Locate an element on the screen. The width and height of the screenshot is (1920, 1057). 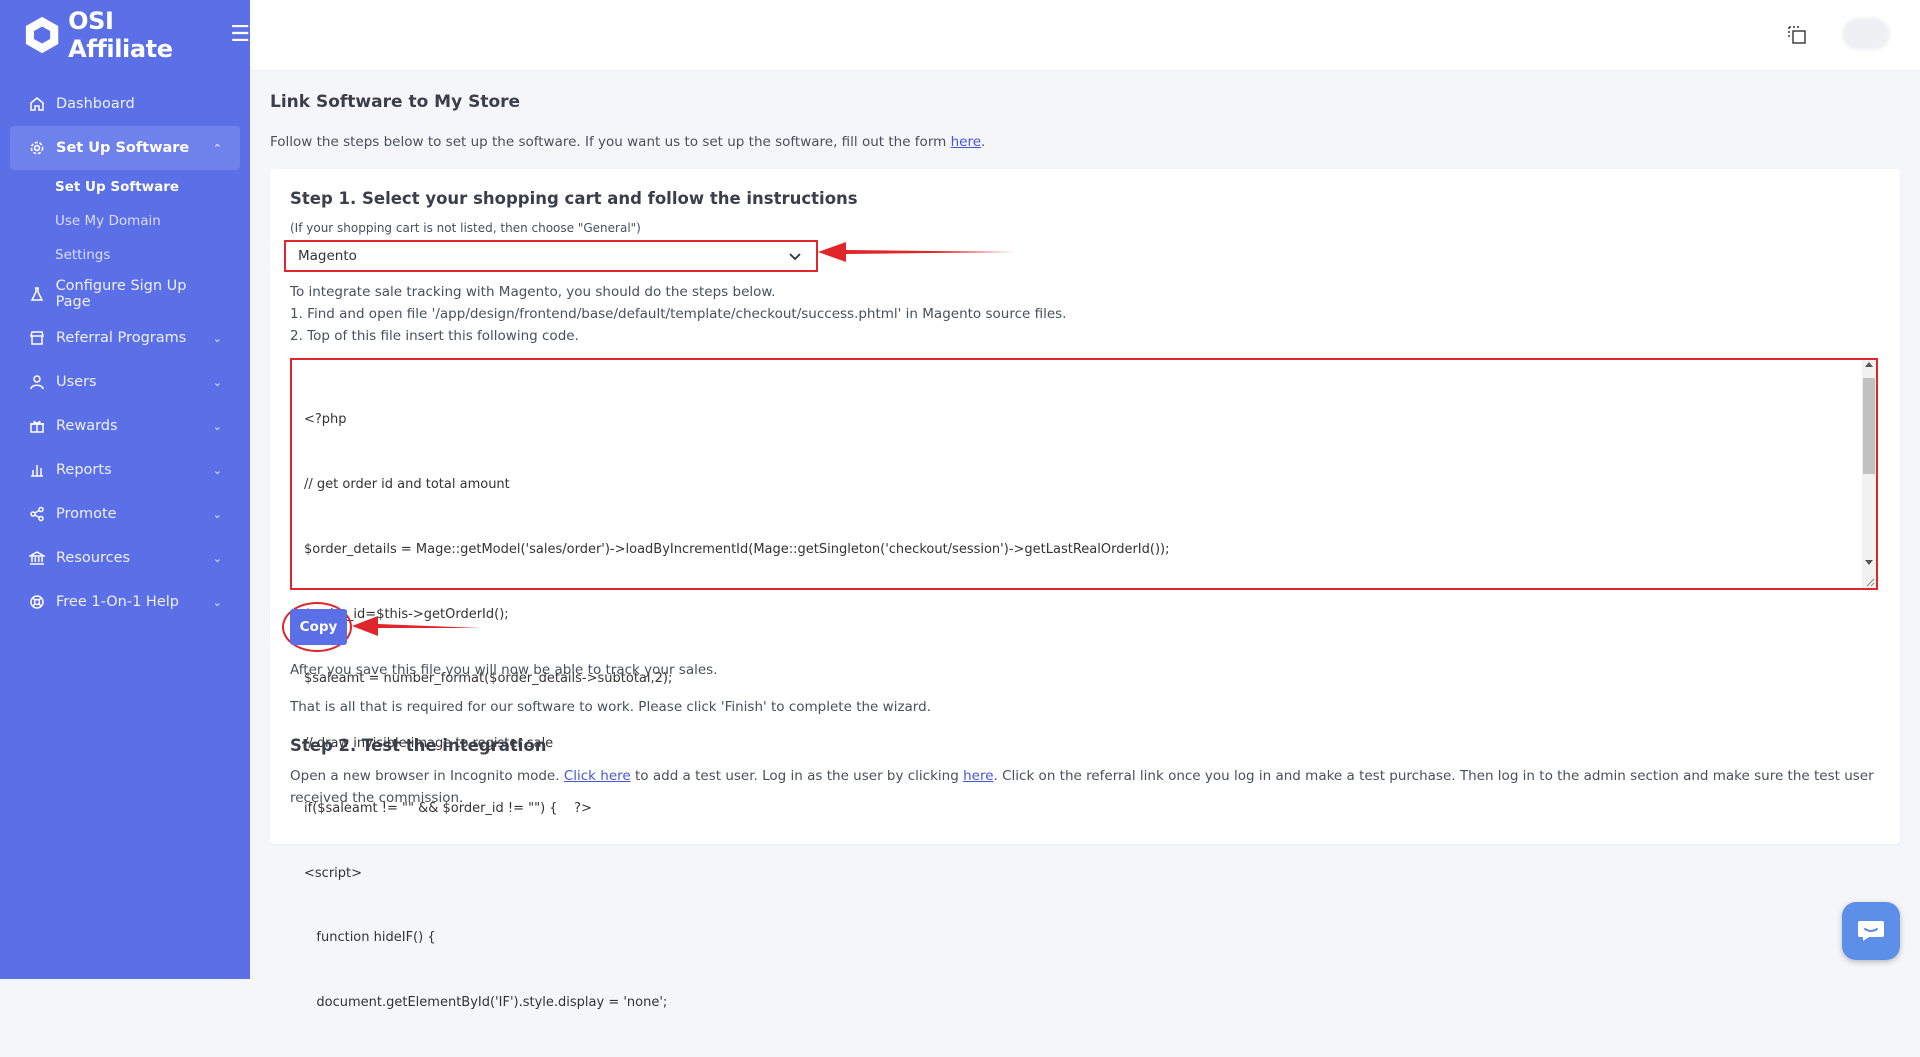
sidebar-item-promote: Promote ⌄ is located at coordinates (125, 514).